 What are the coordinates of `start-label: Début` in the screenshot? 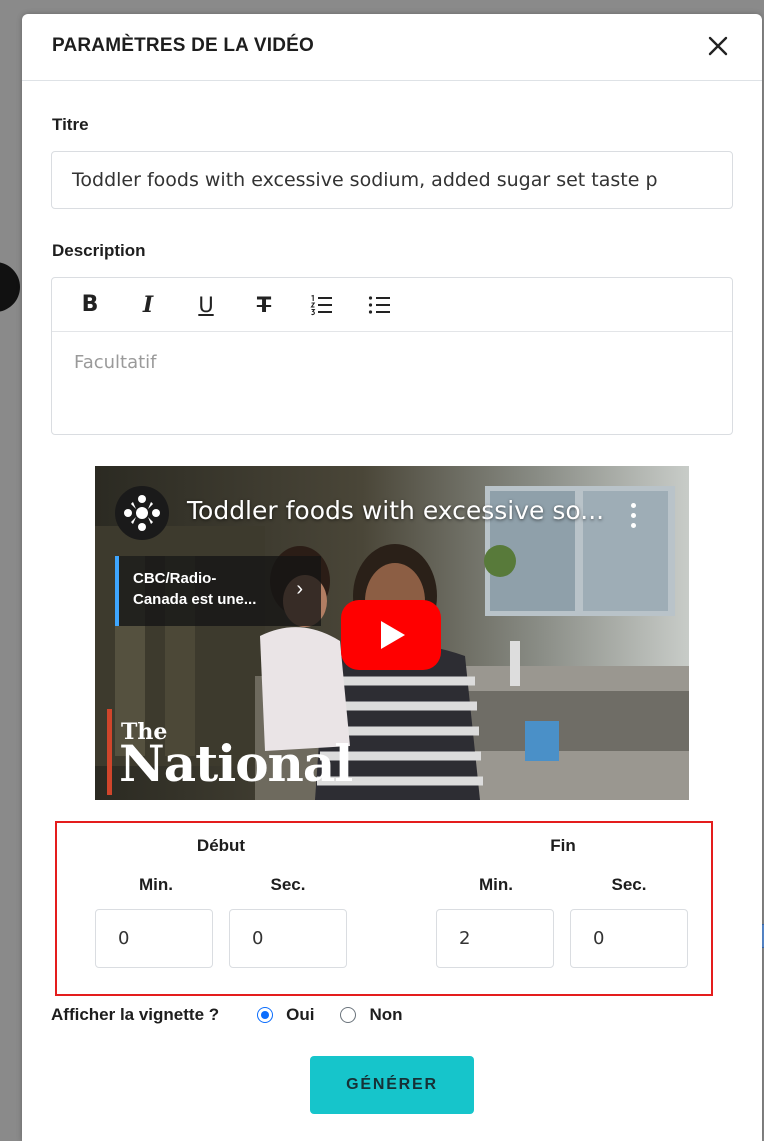 It's located at (221, 845).